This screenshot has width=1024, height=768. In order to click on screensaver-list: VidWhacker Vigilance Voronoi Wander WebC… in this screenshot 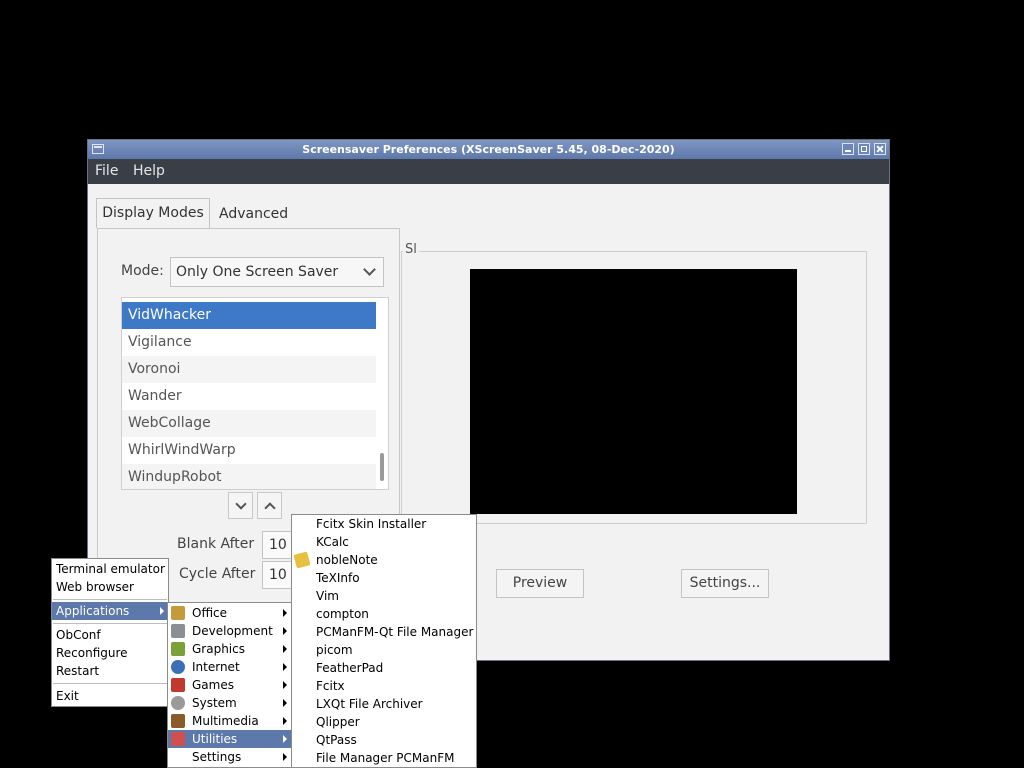, I will do `click(255, 393)`.